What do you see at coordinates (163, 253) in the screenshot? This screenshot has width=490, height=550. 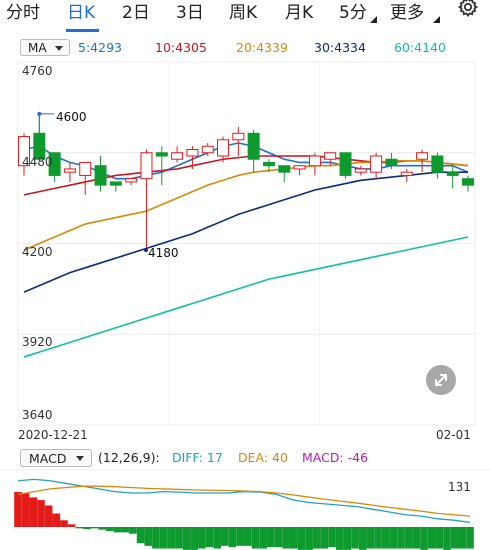 I see `low-price-label: 4180` at bounding box center [163, 253].